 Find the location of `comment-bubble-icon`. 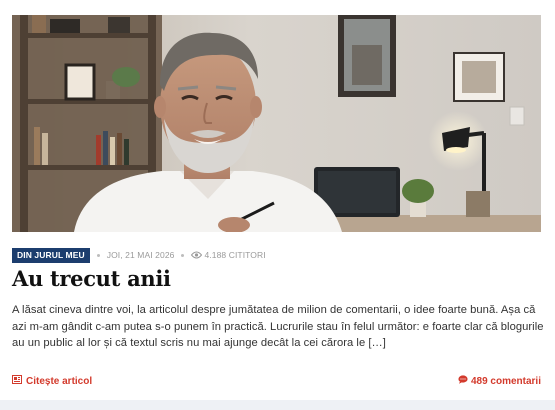

comment-bubble-icon is located at coordinates (463, 381).